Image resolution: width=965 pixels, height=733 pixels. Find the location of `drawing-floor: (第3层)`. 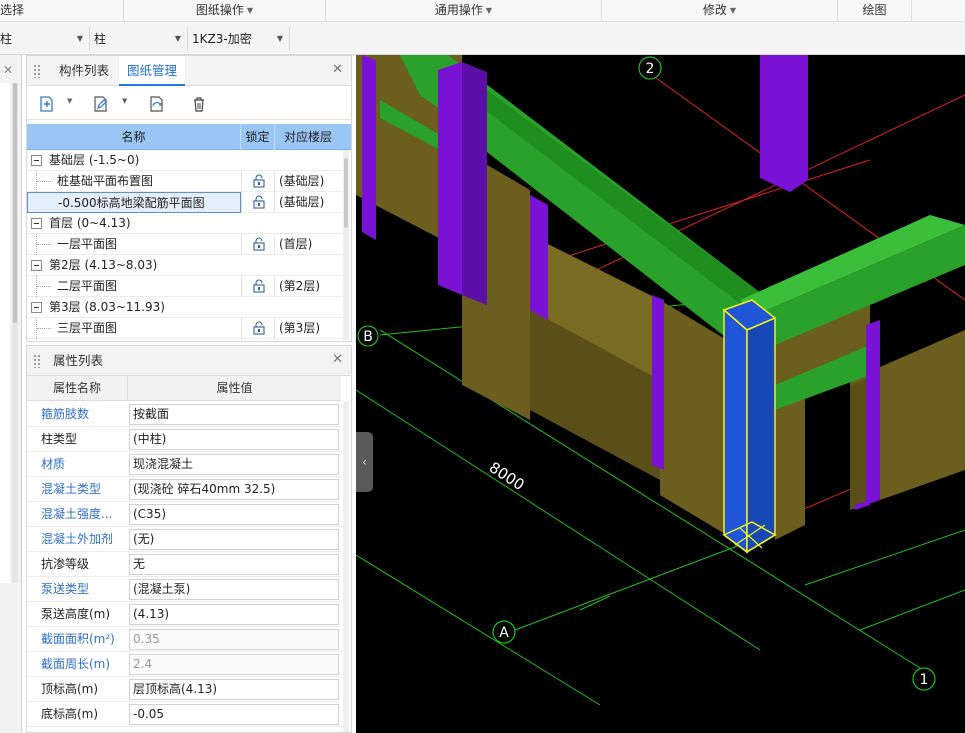

drawing-floor: (第3层) is located at coordinates (299, 328).